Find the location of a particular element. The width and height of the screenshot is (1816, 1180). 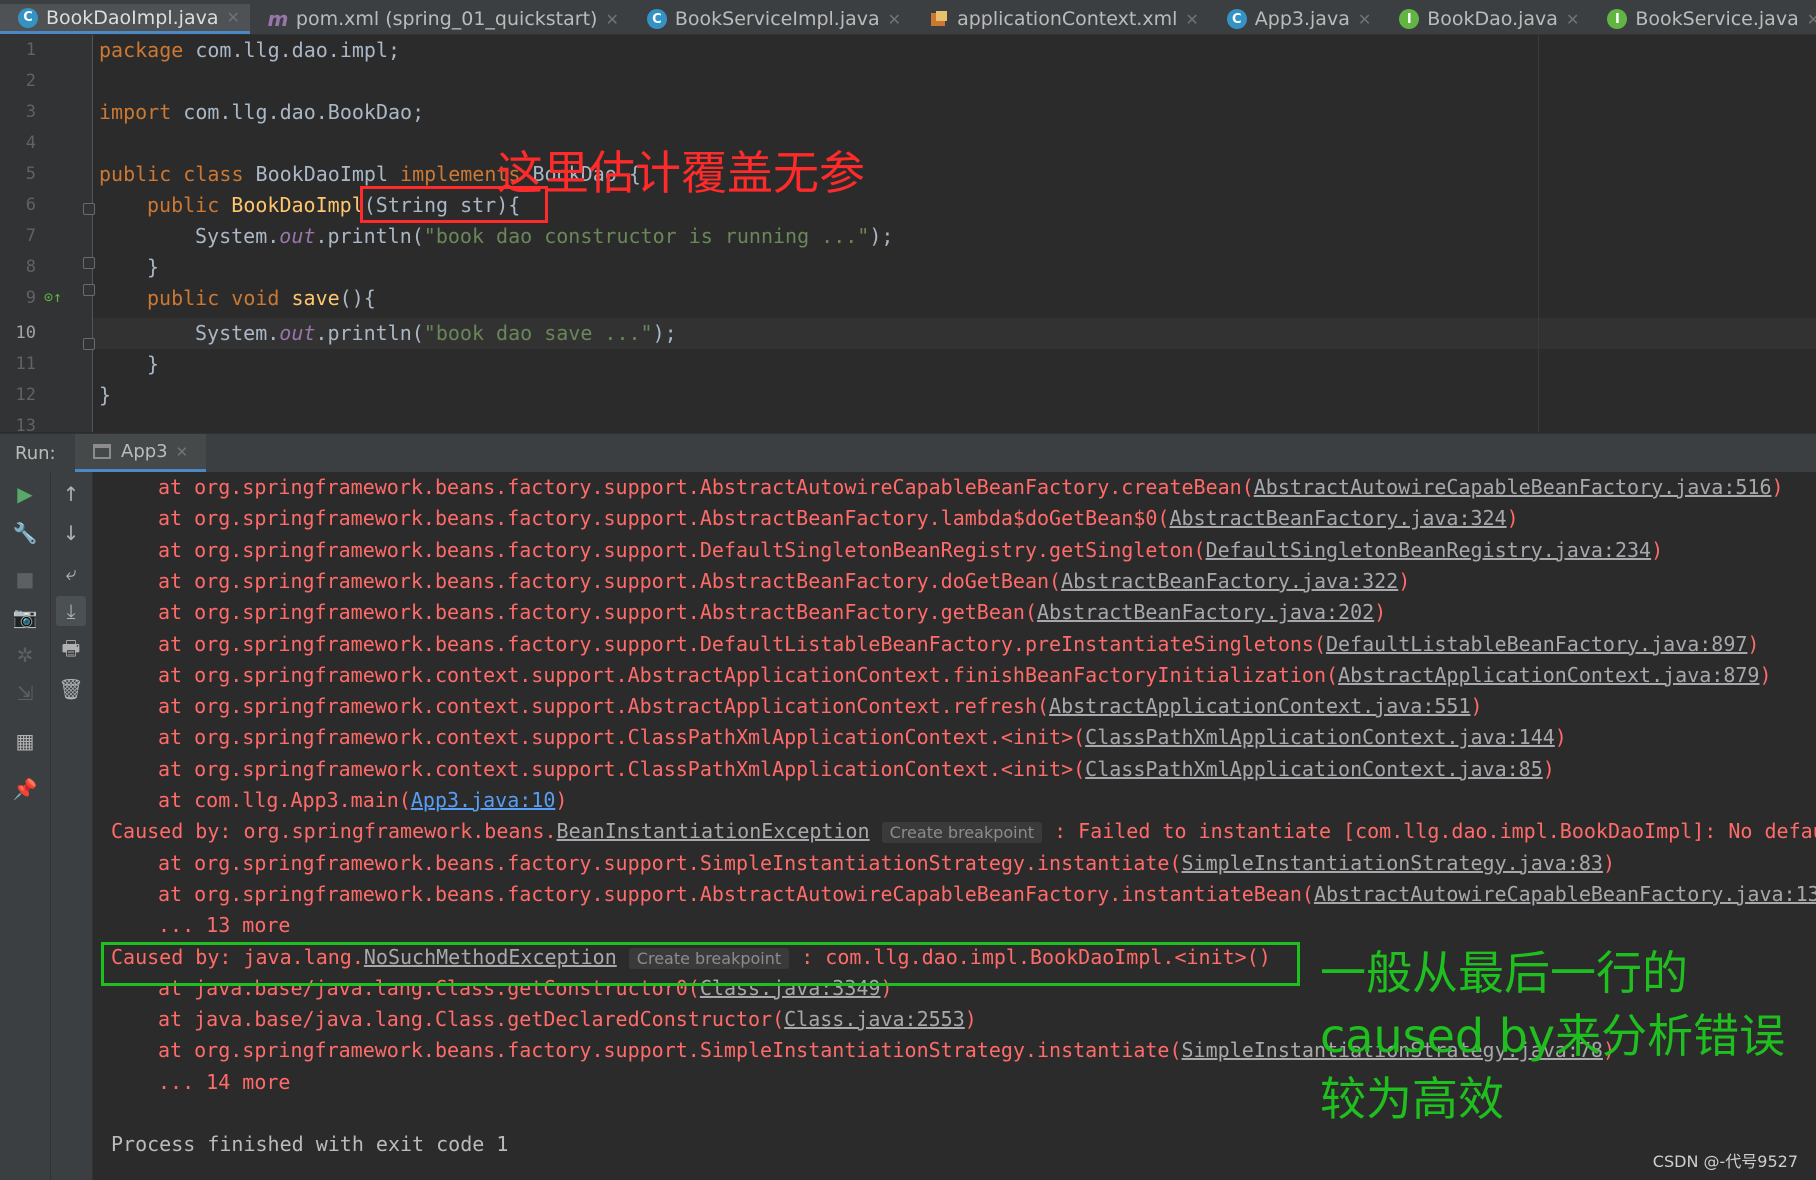

code-line-11: } is located at coordinates (153, 364).